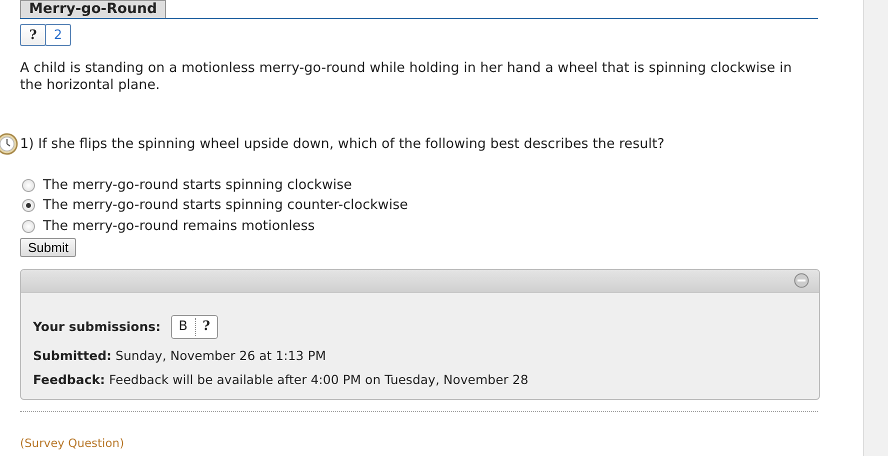 This screenshot has height=456, width=888. What do you see at coordinates (318, 379) in the screenshot?
I see `feedback-value: Feedback will be available after 4:00 PM on Tuesday, November 28` at bounding box center [318, 379].